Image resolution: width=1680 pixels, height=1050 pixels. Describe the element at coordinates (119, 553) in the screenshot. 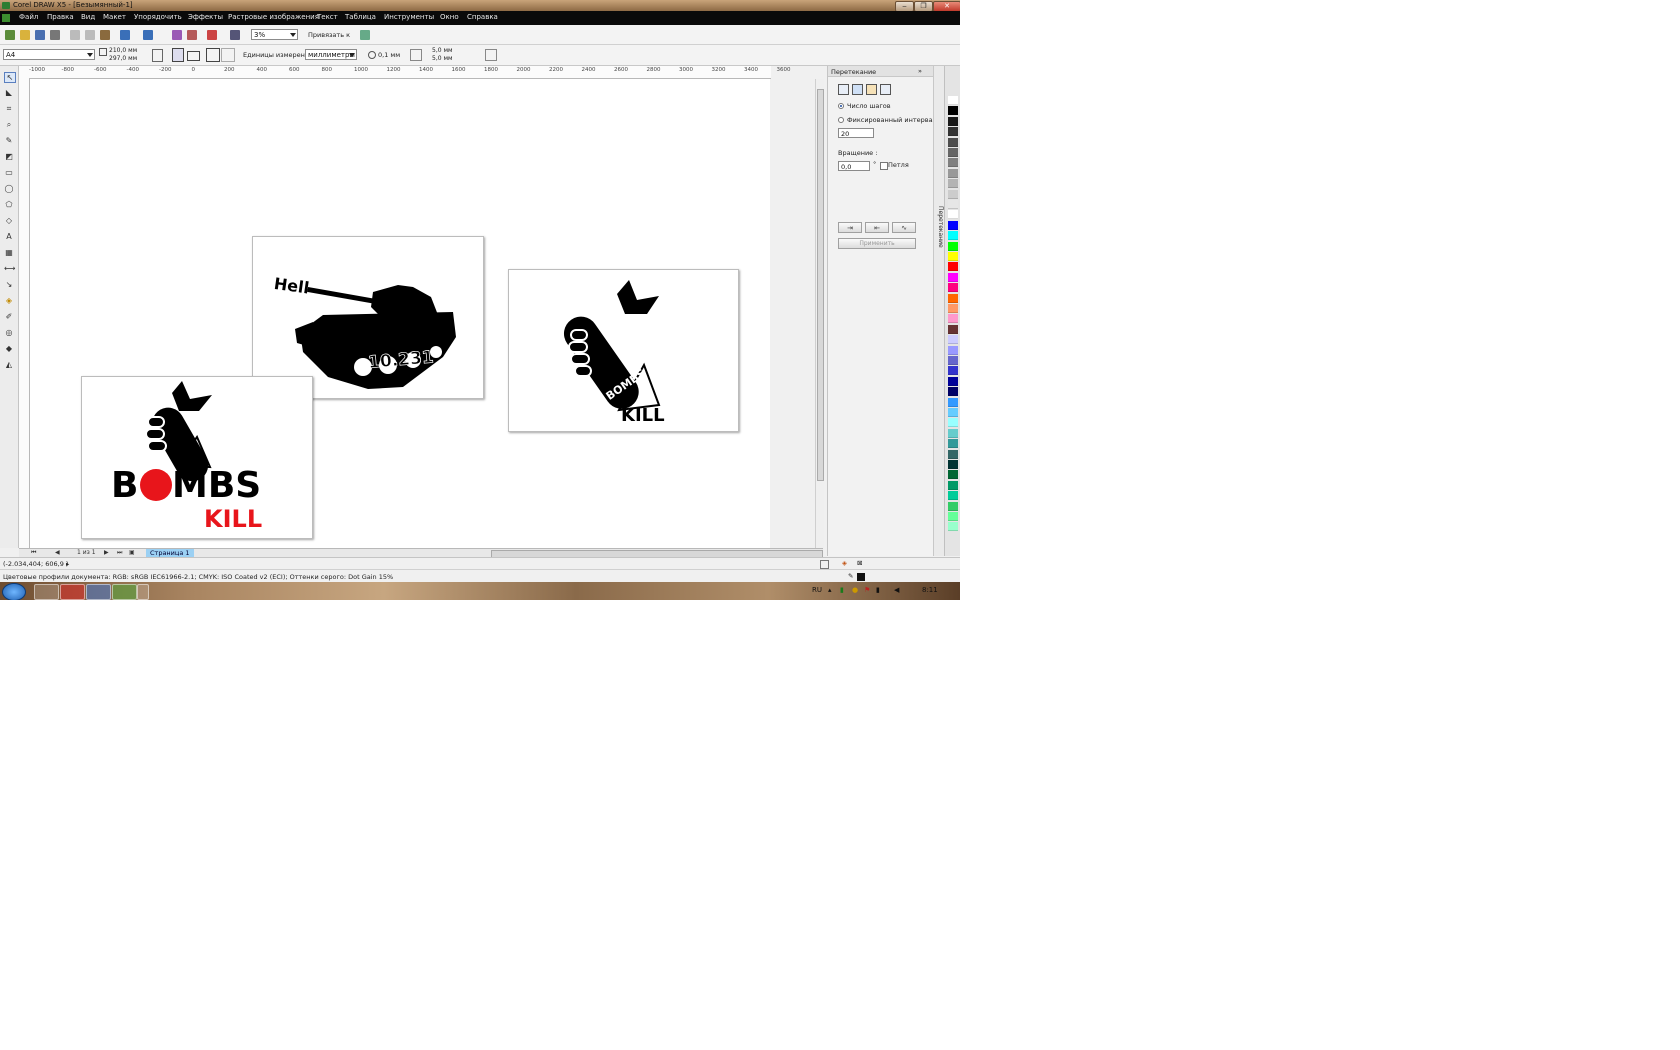

I see `last-page-button: ⏭` at that location.